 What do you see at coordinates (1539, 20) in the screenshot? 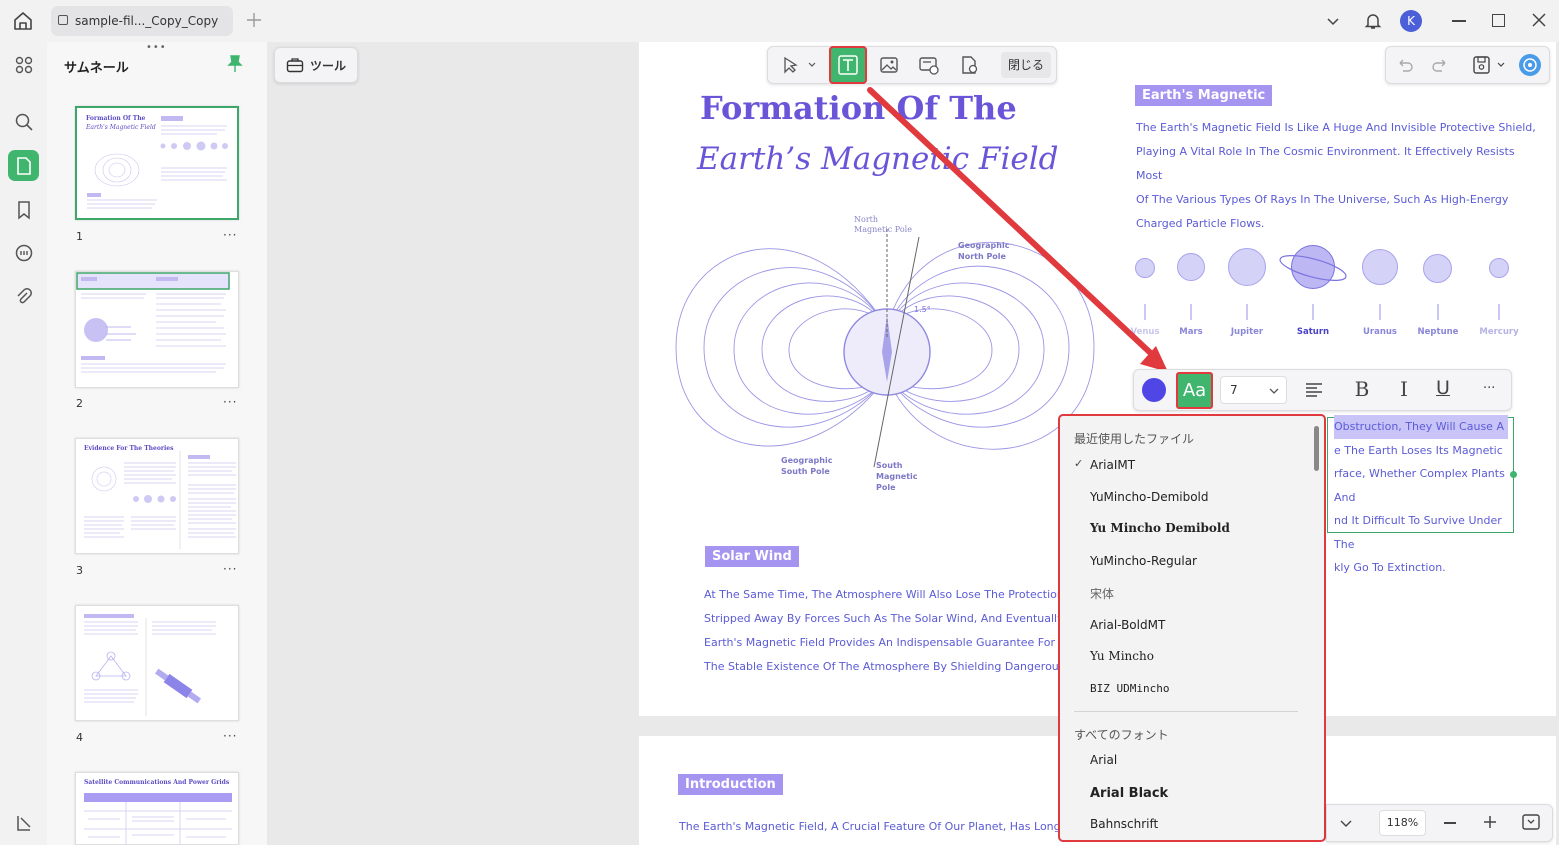
I see `close-window-button` at bounding box center [1539, 20].